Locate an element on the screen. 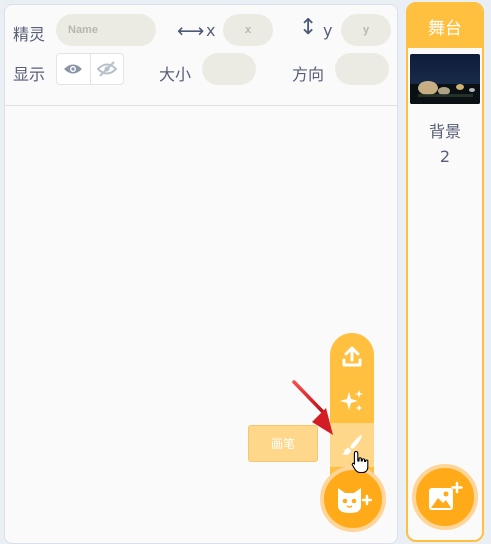 This screenshot has height=544, width=491. show-sprite-button is located at coordinates (73, 69).